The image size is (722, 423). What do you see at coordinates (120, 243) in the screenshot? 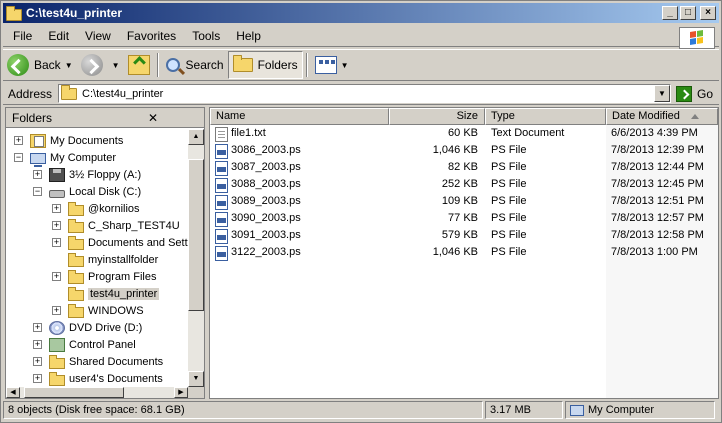
I see `tree-item: + Documents and Setti` at bounding box center [120, 243].